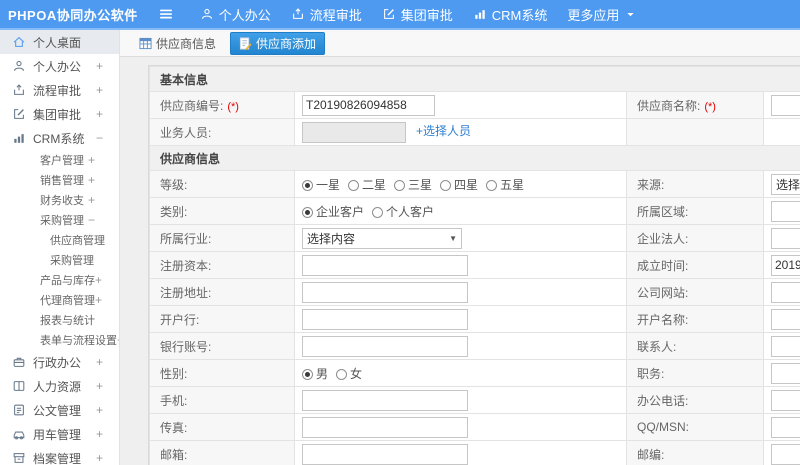 Image resolution: width=800 pixels, height=465 pixels. Describe the element at coordinates (785, 427) in the screenshot. I see `qq-msn-input` at that location.